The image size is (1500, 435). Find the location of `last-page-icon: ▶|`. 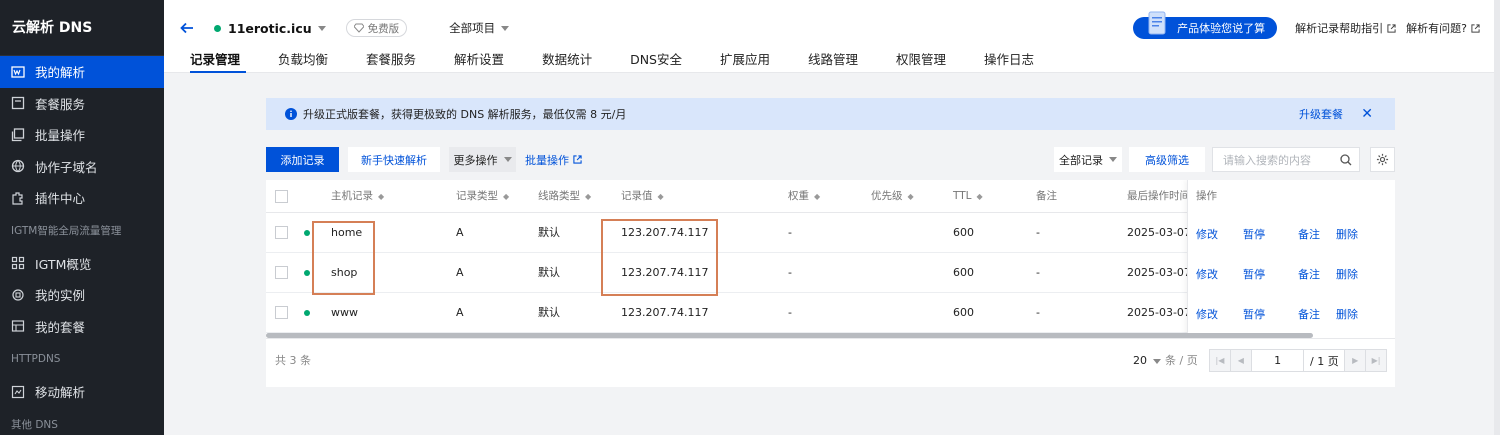

last-page-icon: ▶| is located at coordinates (1376, 360).